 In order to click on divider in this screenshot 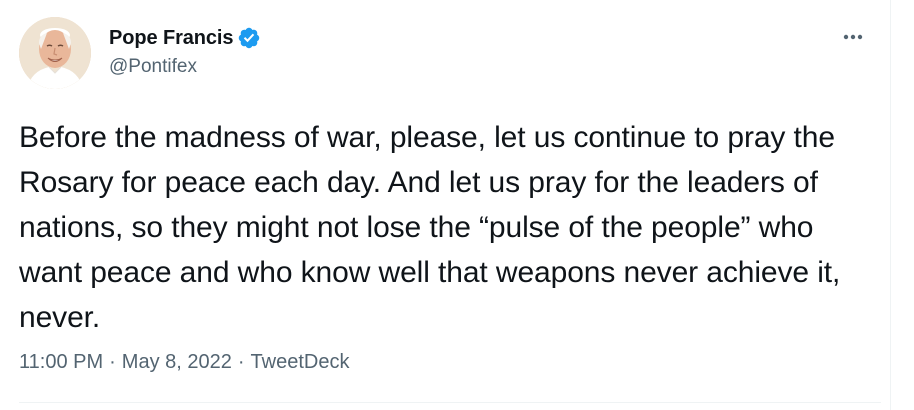, I will do `click(450, 402)`.